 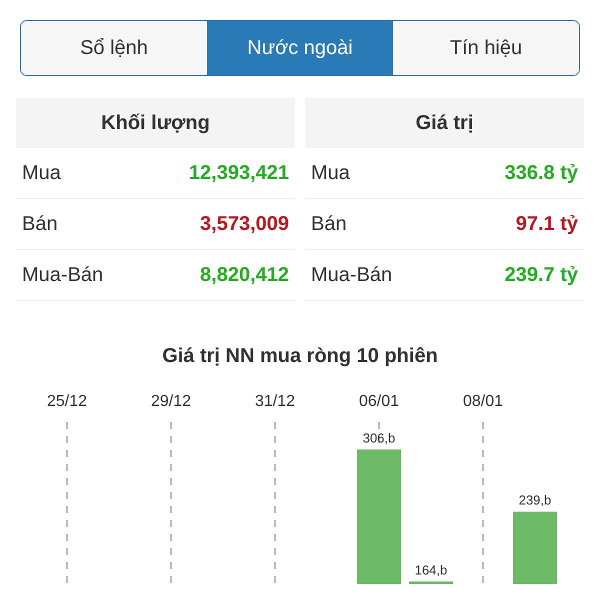 What do you see at coordinates (275, 401) in the screenshot?
I see `date-label: 31/12` at bounding box center [275, 401].